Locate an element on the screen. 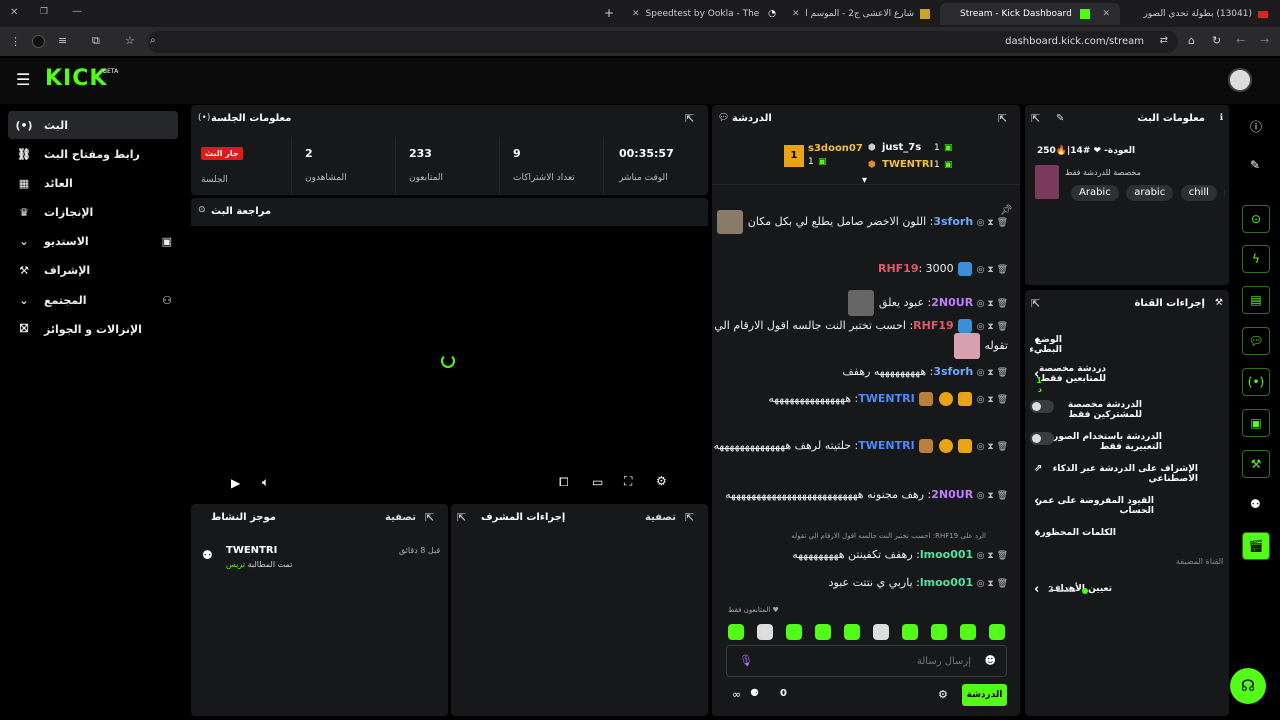  reload-icon: ↻ is located at coordinates (1216, 40).